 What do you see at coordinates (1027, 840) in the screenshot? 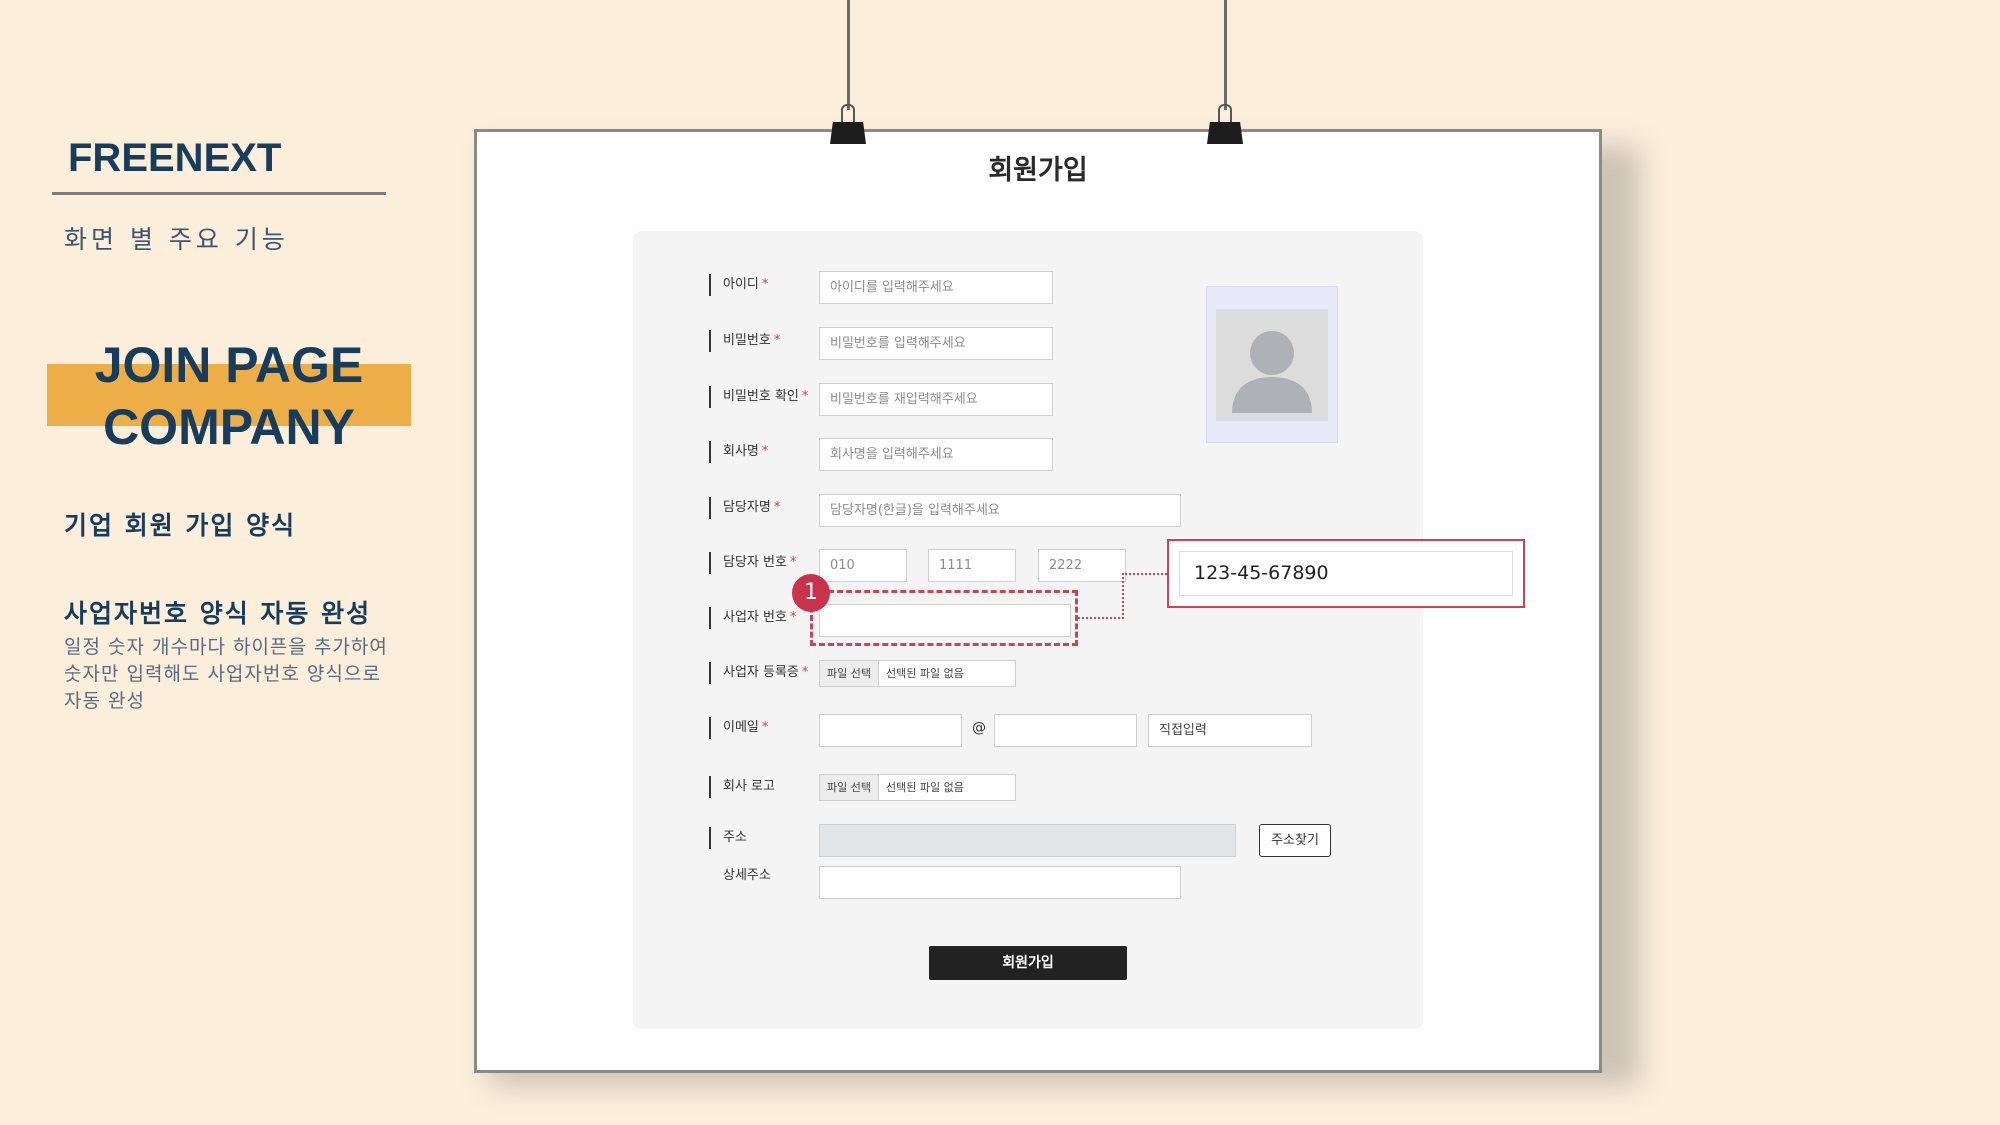
I see `address-input` at bounding box center [1027, 840].